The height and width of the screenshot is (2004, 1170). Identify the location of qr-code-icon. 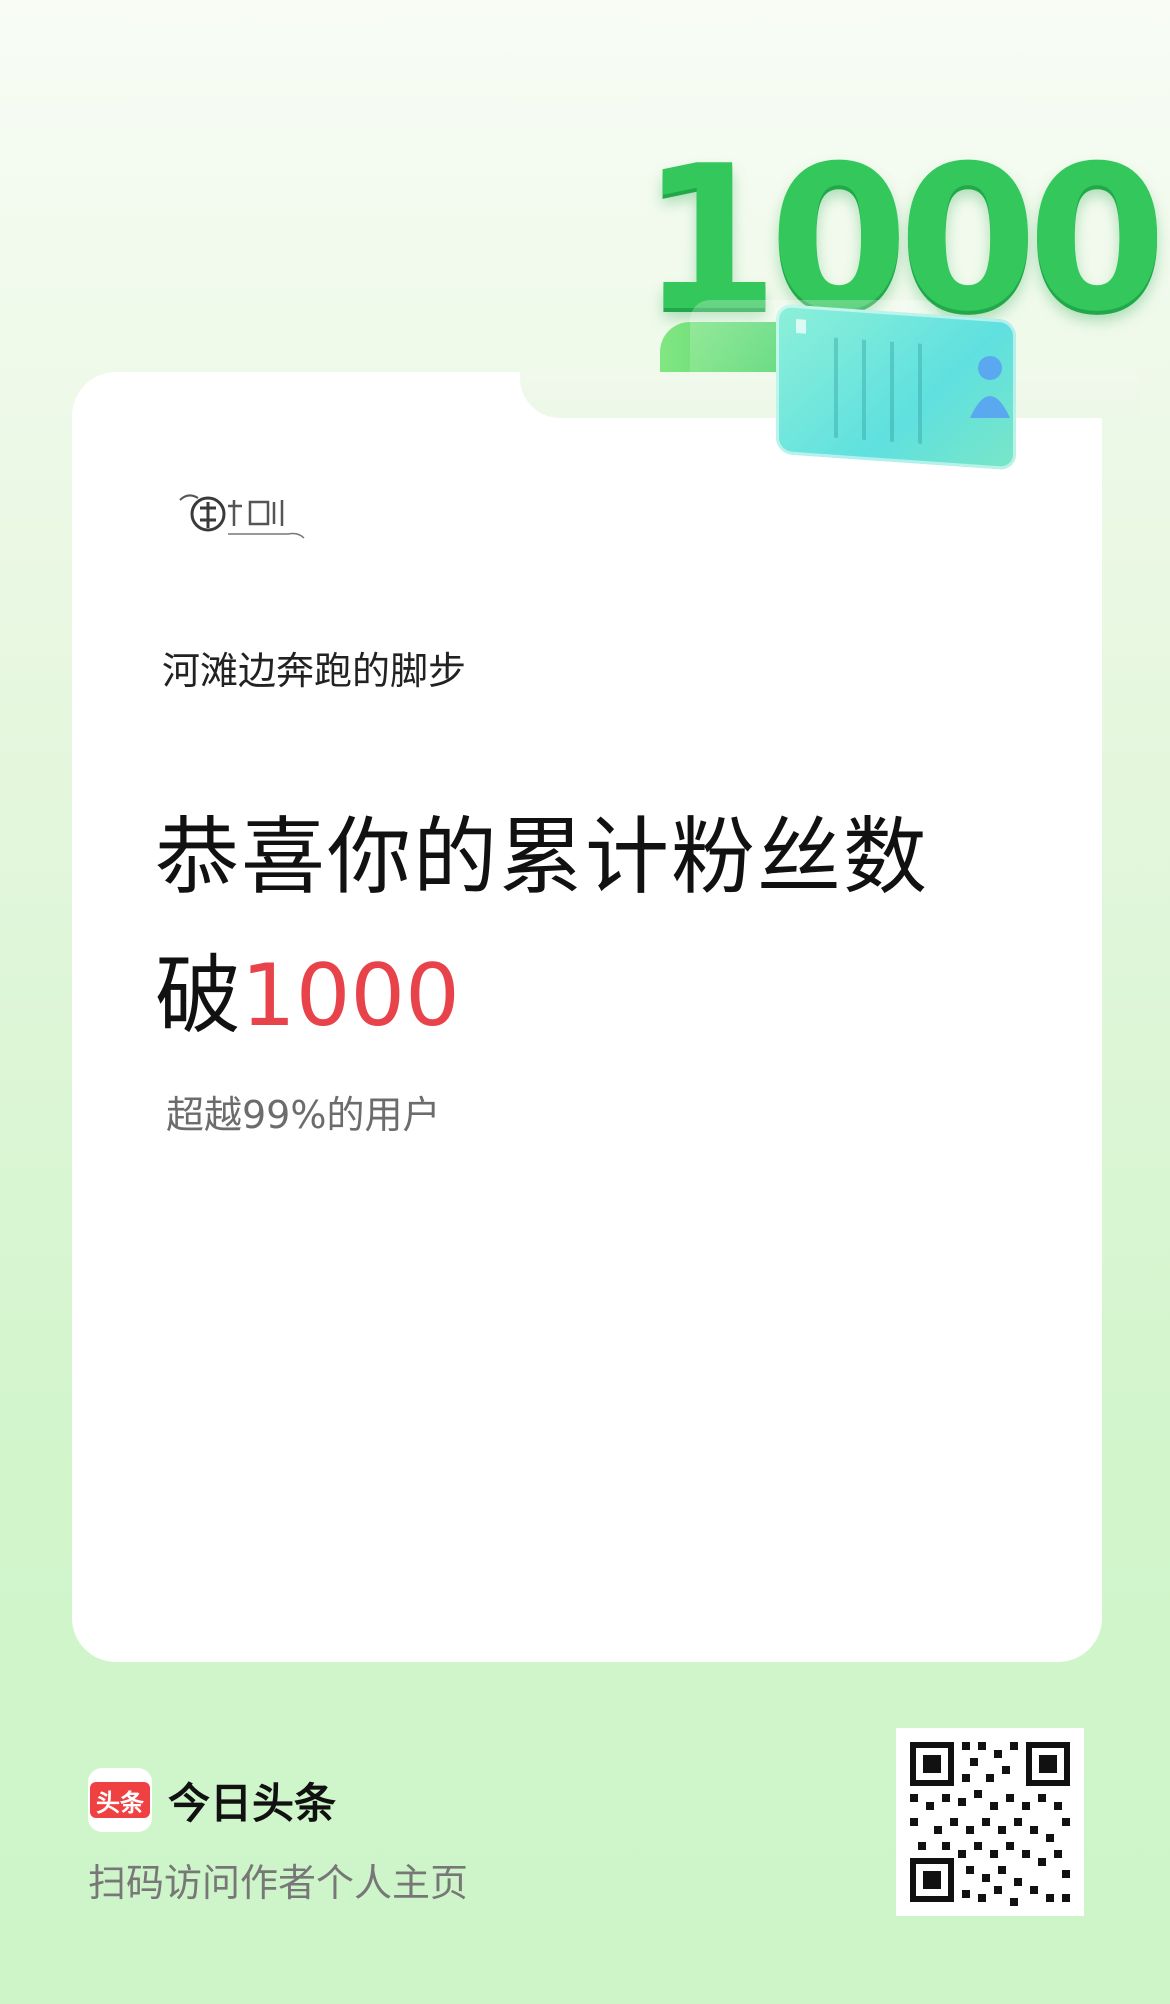
(990, 1822).